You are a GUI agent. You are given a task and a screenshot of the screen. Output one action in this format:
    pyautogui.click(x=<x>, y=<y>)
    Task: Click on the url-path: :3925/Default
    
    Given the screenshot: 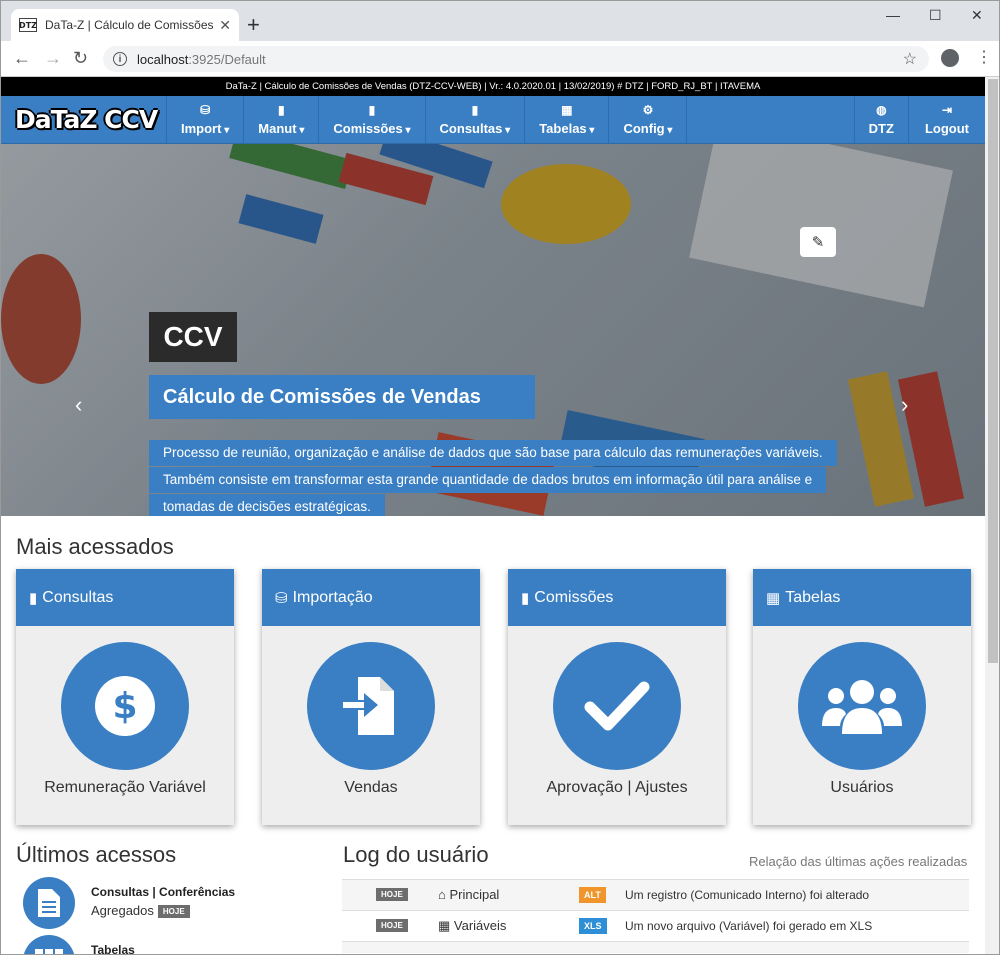 What is the action you would take?
    pyautogui.click(x=227, y=59)
    